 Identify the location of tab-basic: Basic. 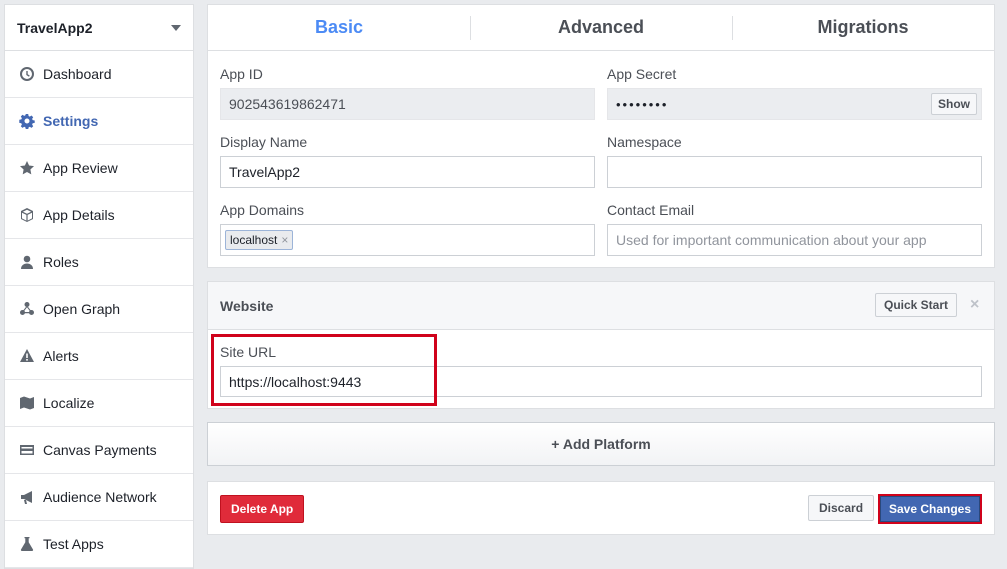
(339, 27).